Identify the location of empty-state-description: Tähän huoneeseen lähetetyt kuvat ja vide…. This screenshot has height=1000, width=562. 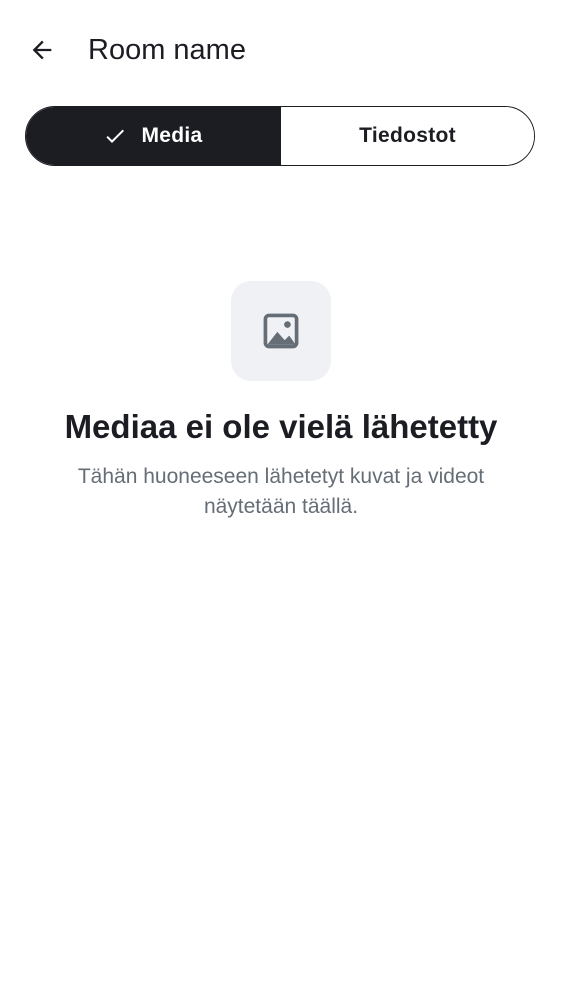
(281, 491).